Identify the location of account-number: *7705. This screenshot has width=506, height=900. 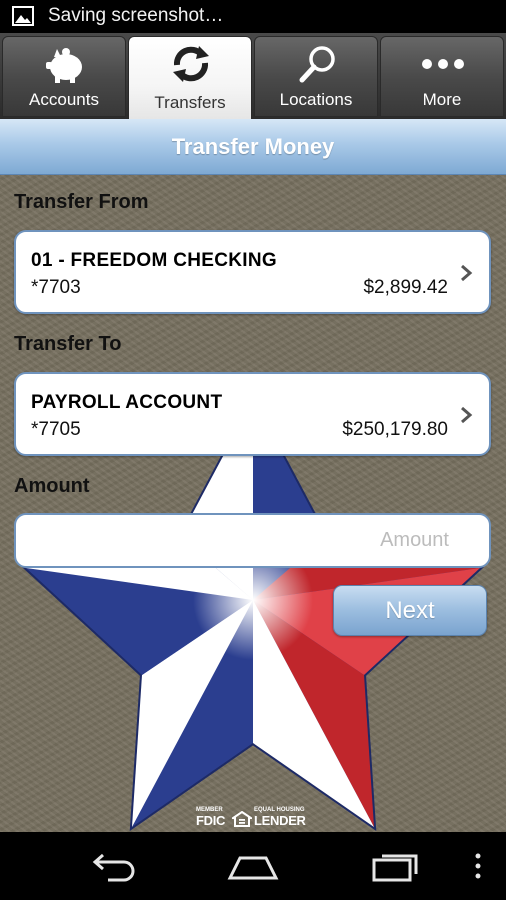
(56, 429).